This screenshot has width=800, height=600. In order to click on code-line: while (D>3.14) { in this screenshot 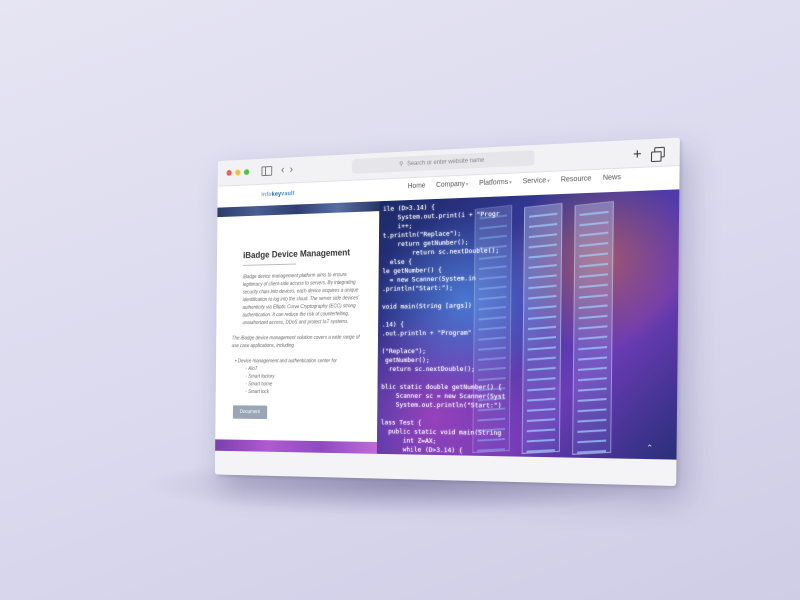, I will do `click(421, 450)`.